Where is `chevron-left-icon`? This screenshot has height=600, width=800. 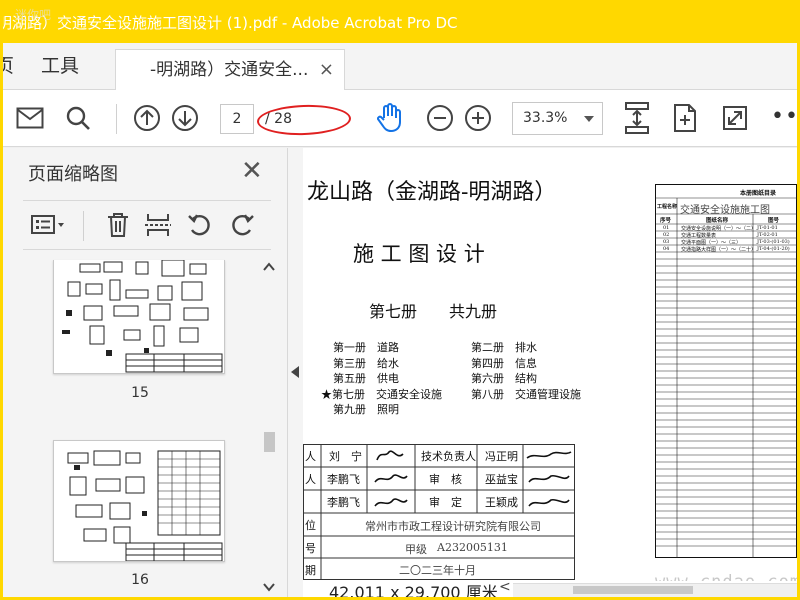 chevron-left-icon is located at coordinates (295, 372).